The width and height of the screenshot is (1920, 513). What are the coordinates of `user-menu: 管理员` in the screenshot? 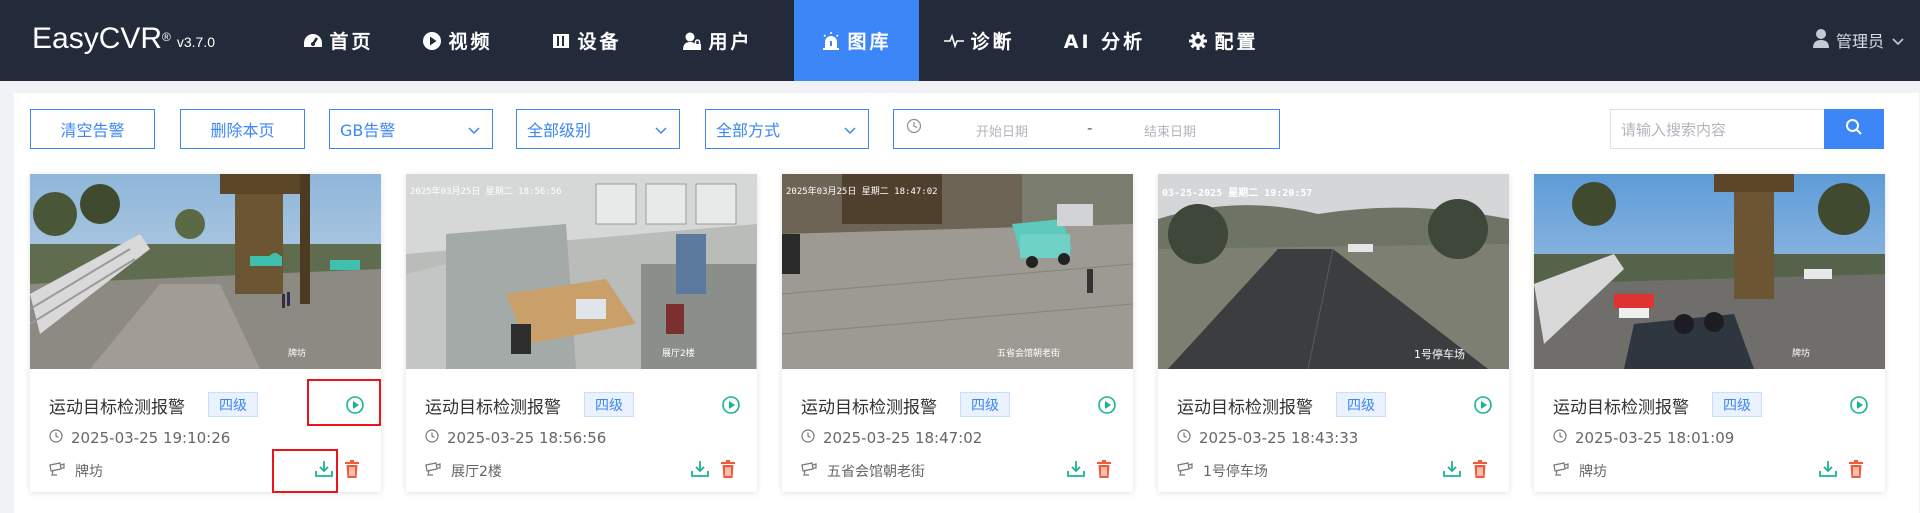 It's located at (1858, 40).